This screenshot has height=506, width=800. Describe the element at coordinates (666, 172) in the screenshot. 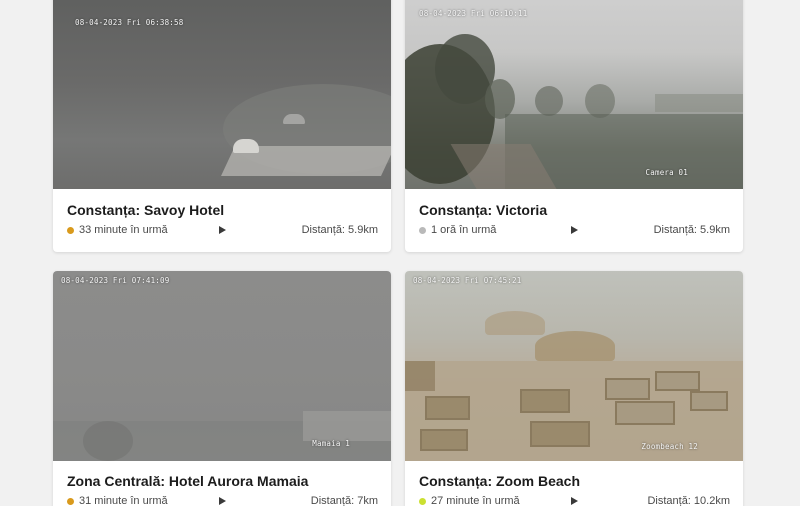

I see `camera-label: Camera 01` at that location.